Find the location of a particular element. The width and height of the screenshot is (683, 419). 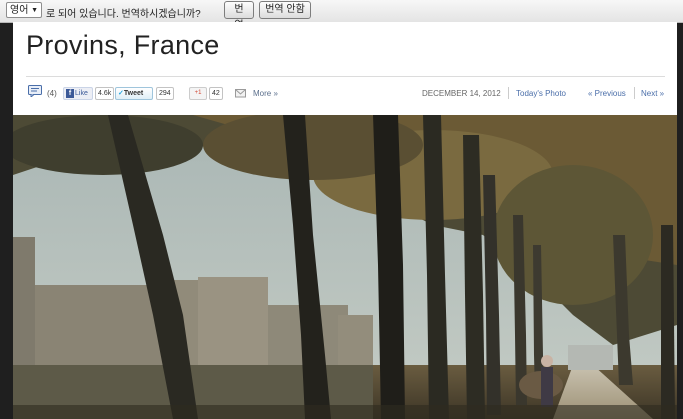

facebook-like-label: Like is located at coordinates (81, 93).